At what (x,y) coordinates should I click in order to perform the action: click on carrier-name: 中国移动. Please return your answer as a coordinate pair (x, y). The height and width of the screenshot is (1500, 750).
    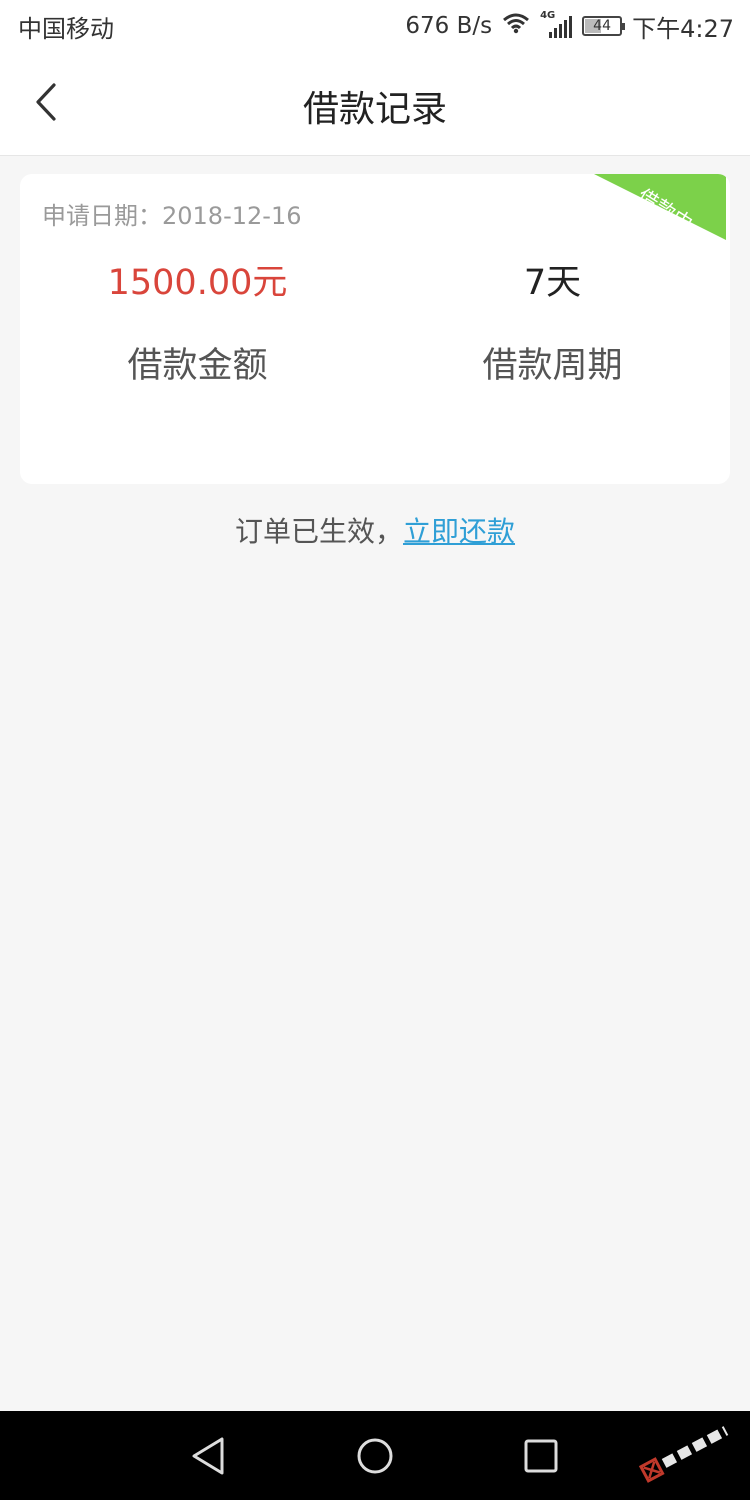
    Looking at the image, I should click on (66, 28).